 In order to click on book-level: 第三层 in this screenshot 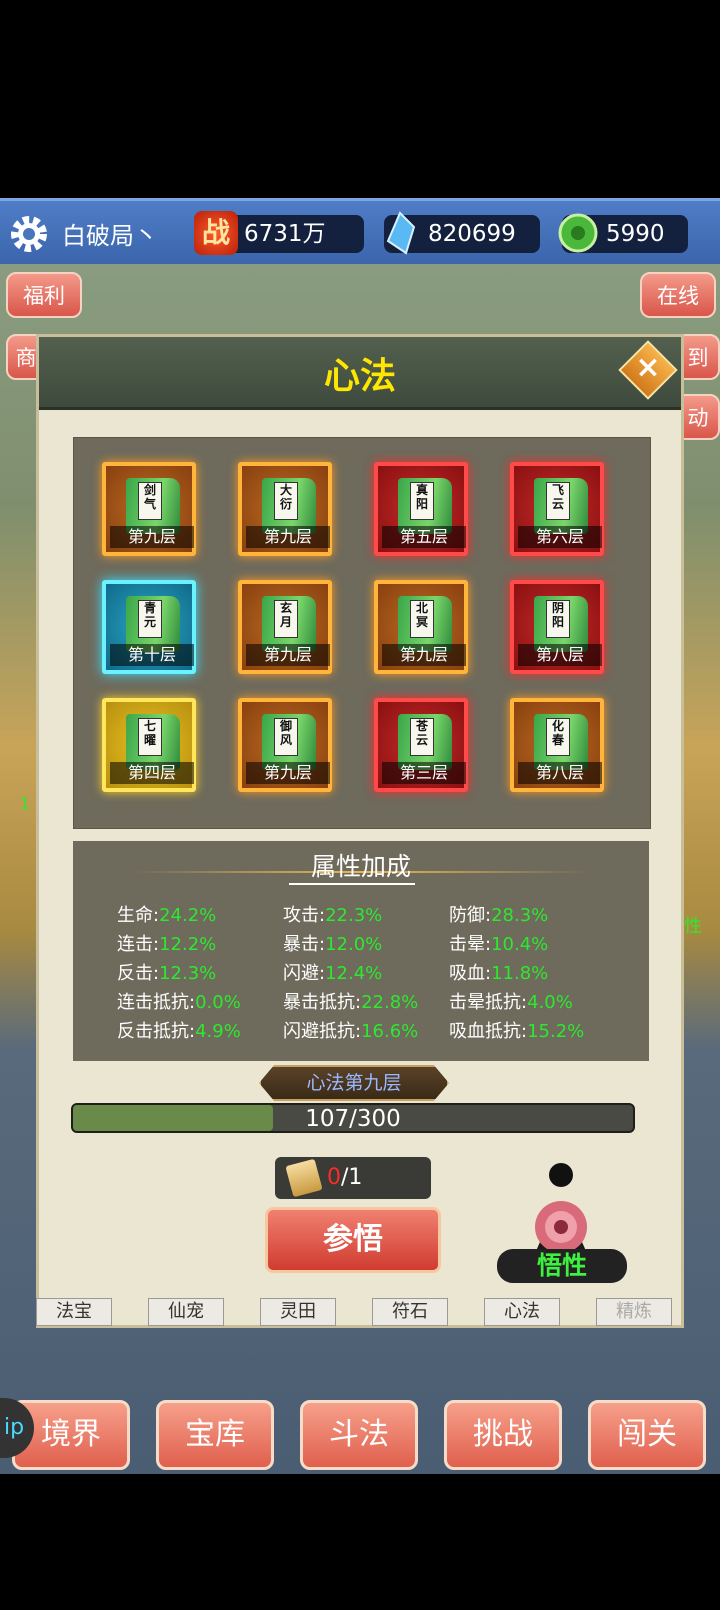, I will do `click(424, 773)`.